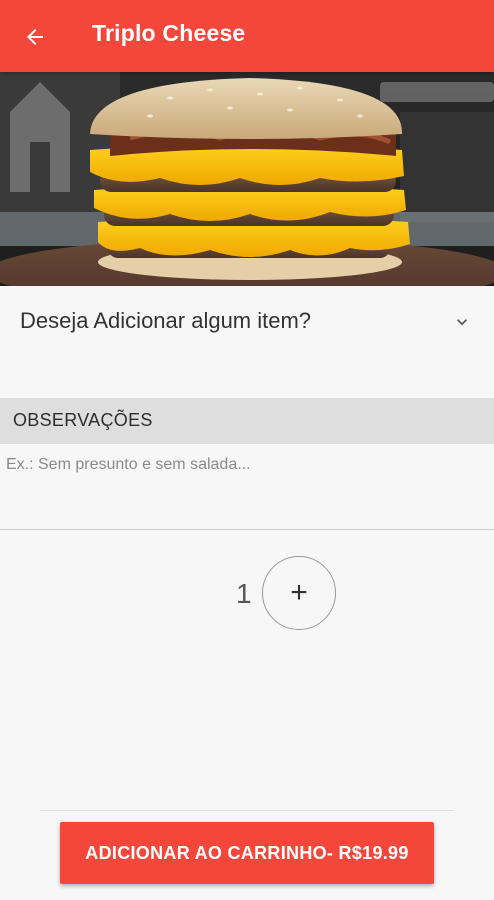 This screenshot has height=900, width=494. What do you see at coordinates (247, 488) in the screenshot?
I see `observations-input` at bounding box center [247, 488].